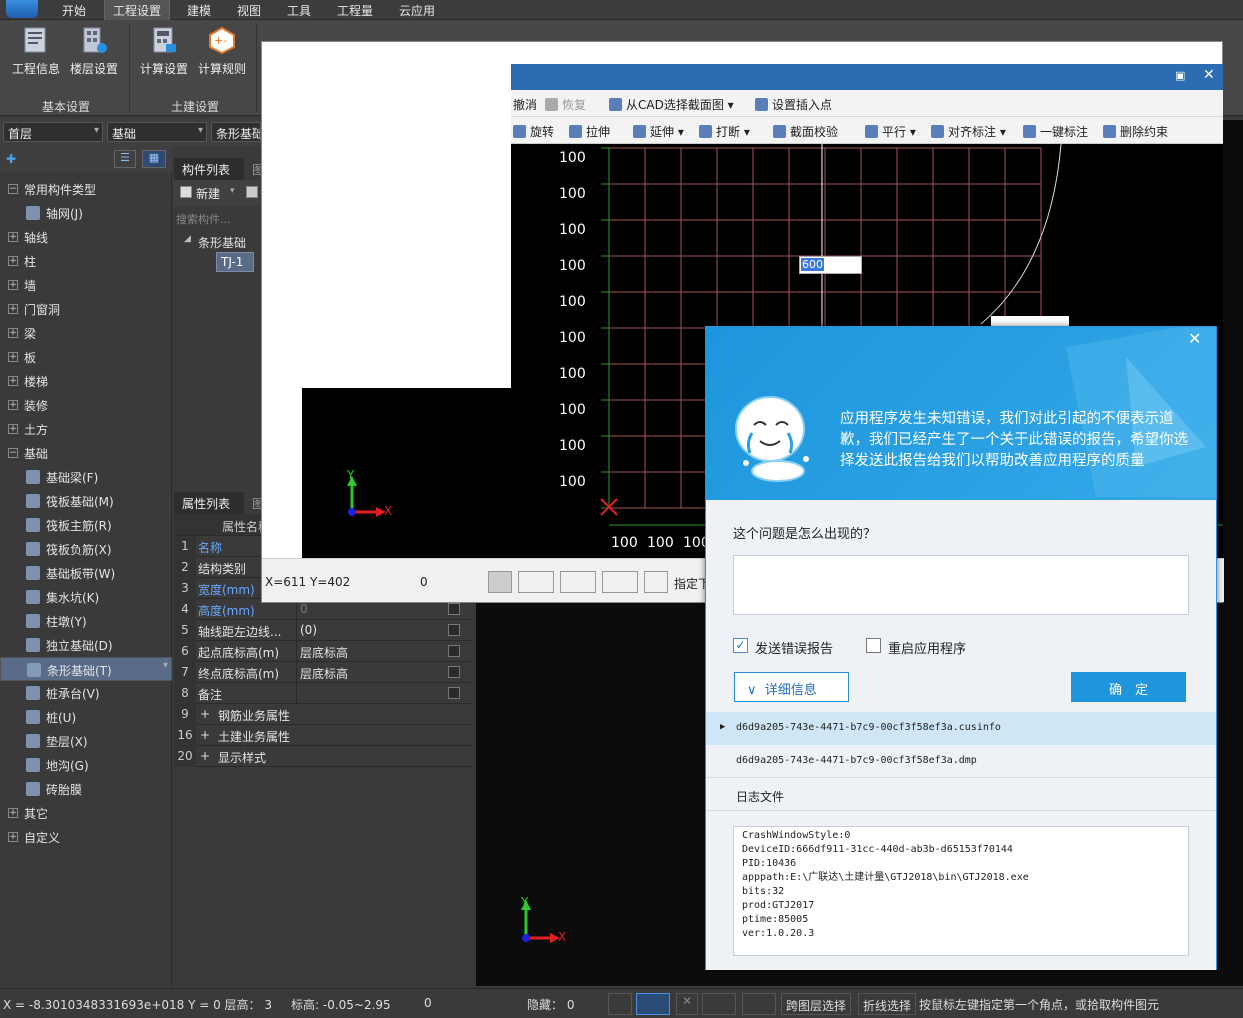  I want to click on sub-select: 条形基础, so click(236, 132).